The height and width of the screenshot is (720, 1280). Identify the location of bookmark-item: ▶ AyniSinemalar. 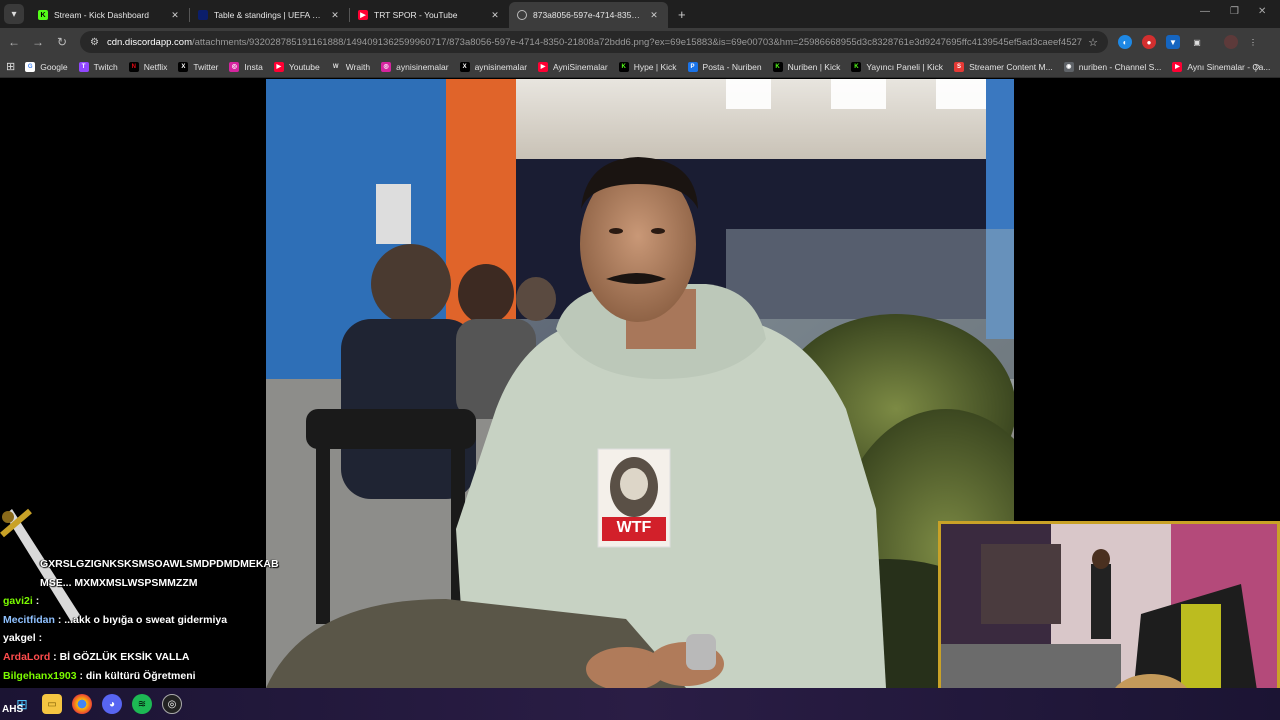
(573, 66).